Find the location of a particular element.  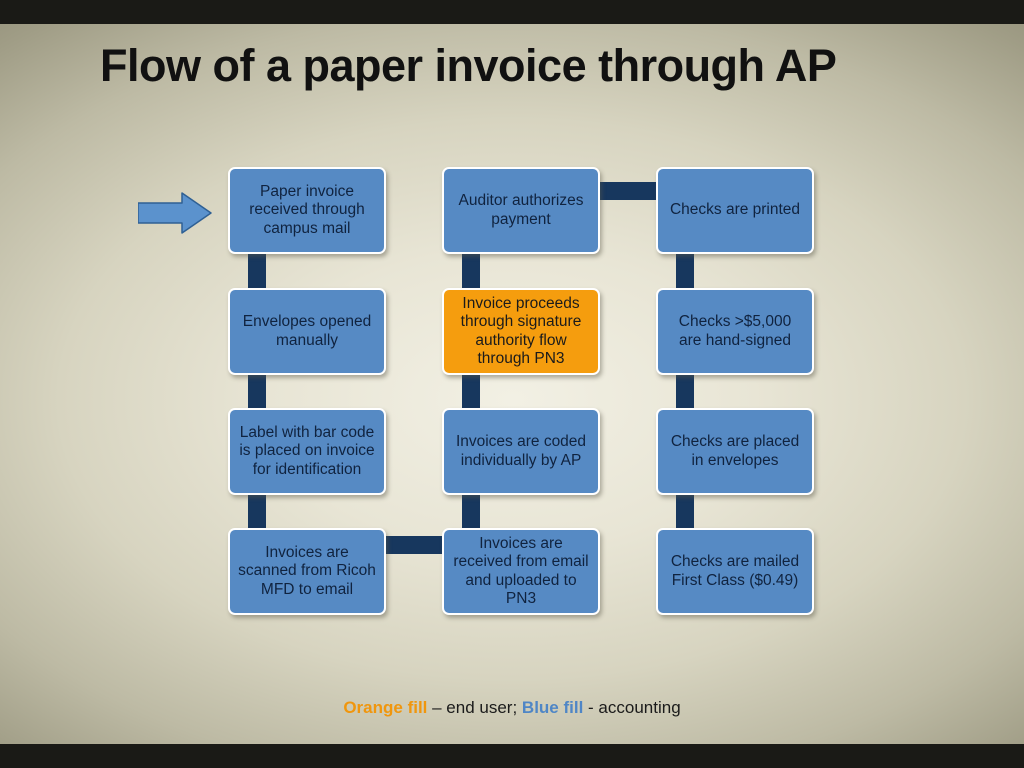

flow-node-label: Checks are mailed First Class ($0.49) is located at coordinates (735, 571).